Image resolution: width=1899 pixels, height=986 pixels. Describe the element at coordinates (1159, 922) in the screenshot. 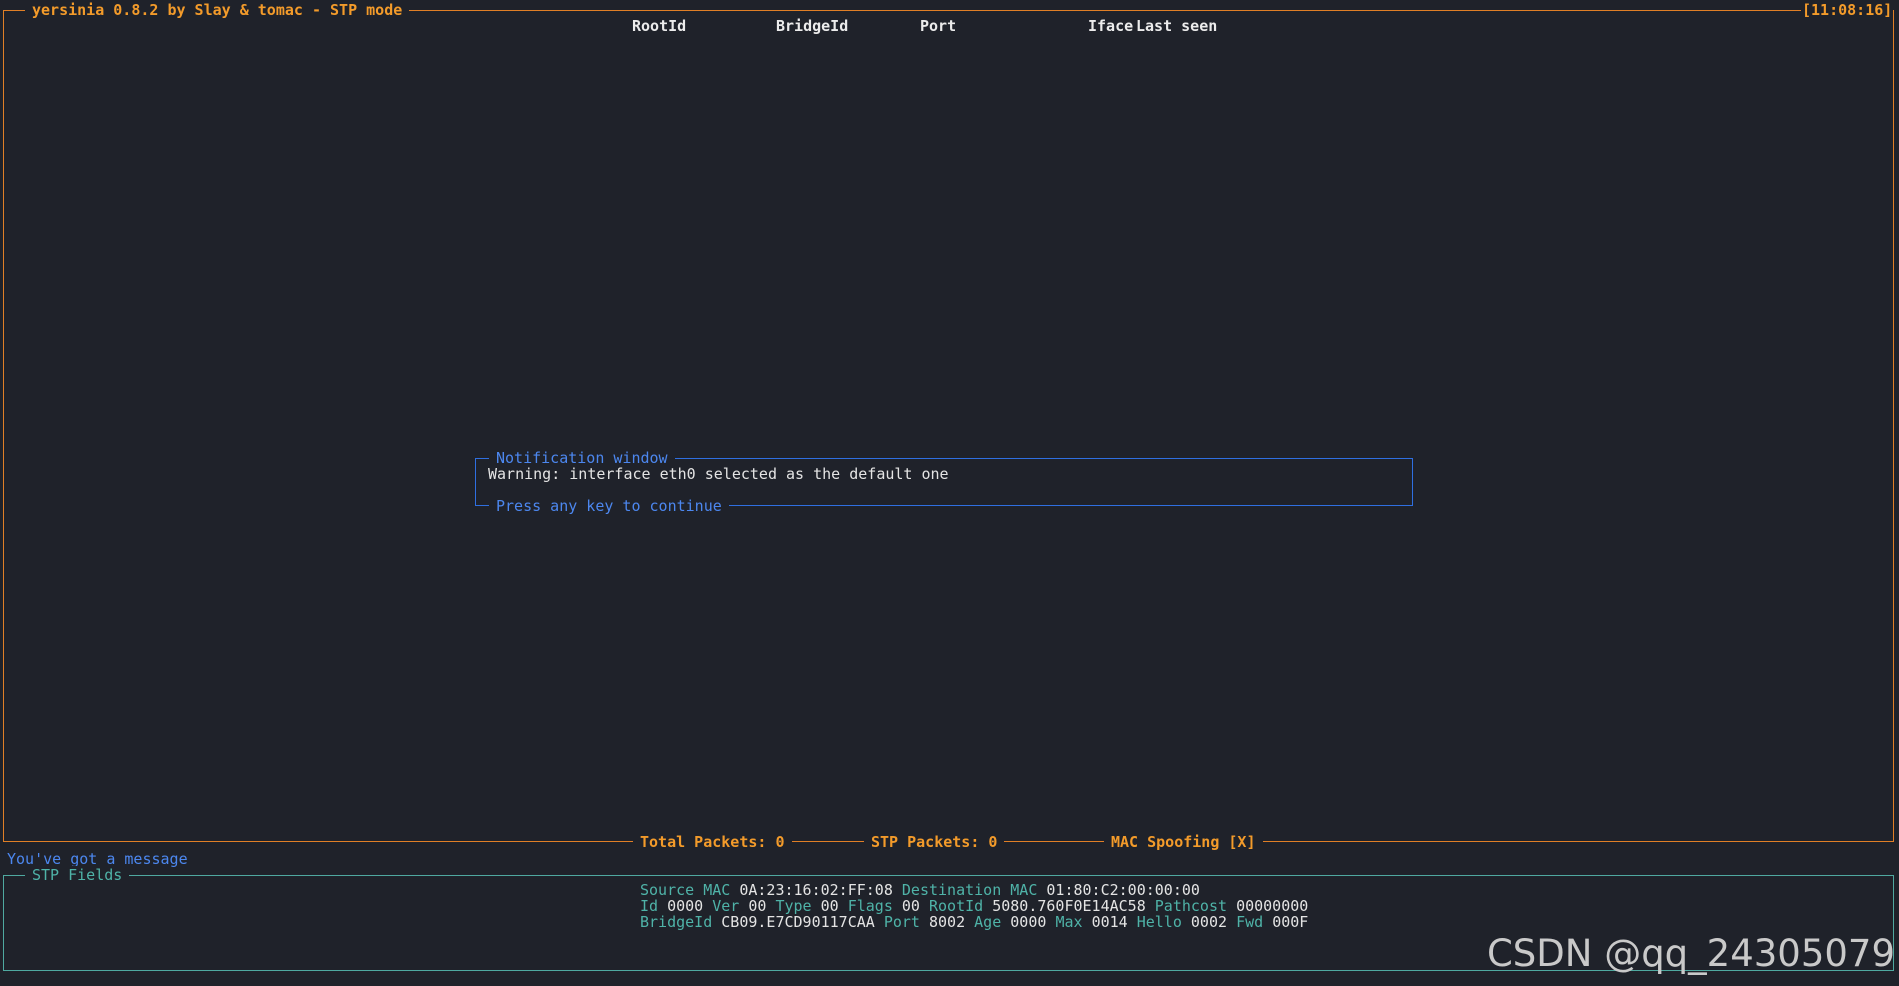

I see `hello-label: Hello` at that location.